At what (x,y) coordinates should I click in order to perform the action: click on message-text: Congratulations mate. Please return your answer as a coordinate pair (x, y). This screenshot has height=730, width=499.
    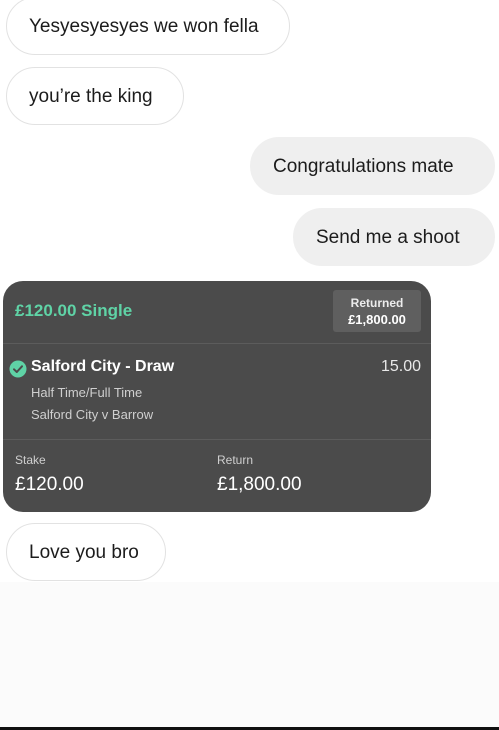
    Looking at the image, I should click on (363, 166).